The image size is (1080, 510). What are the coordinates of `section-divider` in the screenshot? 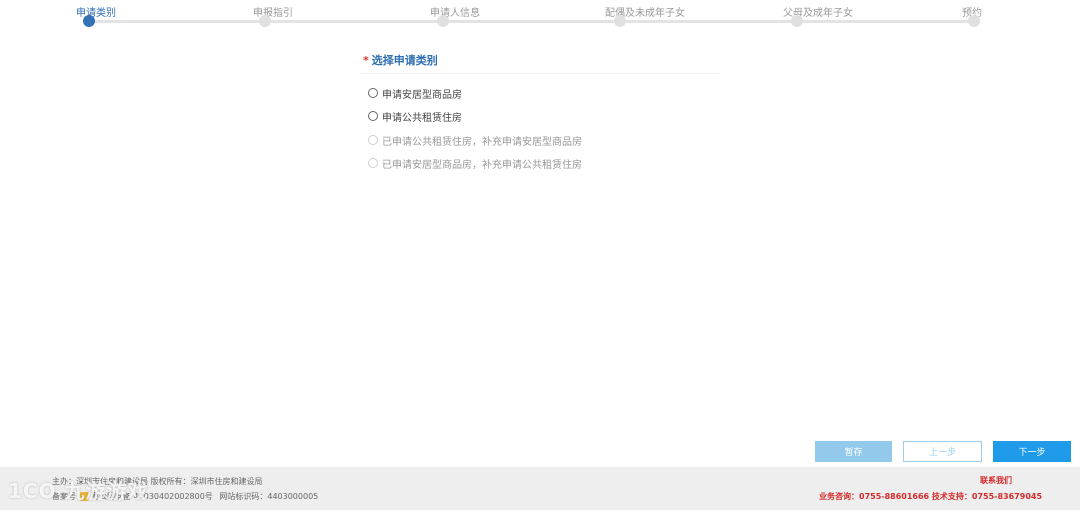 It's located at (540, 73).